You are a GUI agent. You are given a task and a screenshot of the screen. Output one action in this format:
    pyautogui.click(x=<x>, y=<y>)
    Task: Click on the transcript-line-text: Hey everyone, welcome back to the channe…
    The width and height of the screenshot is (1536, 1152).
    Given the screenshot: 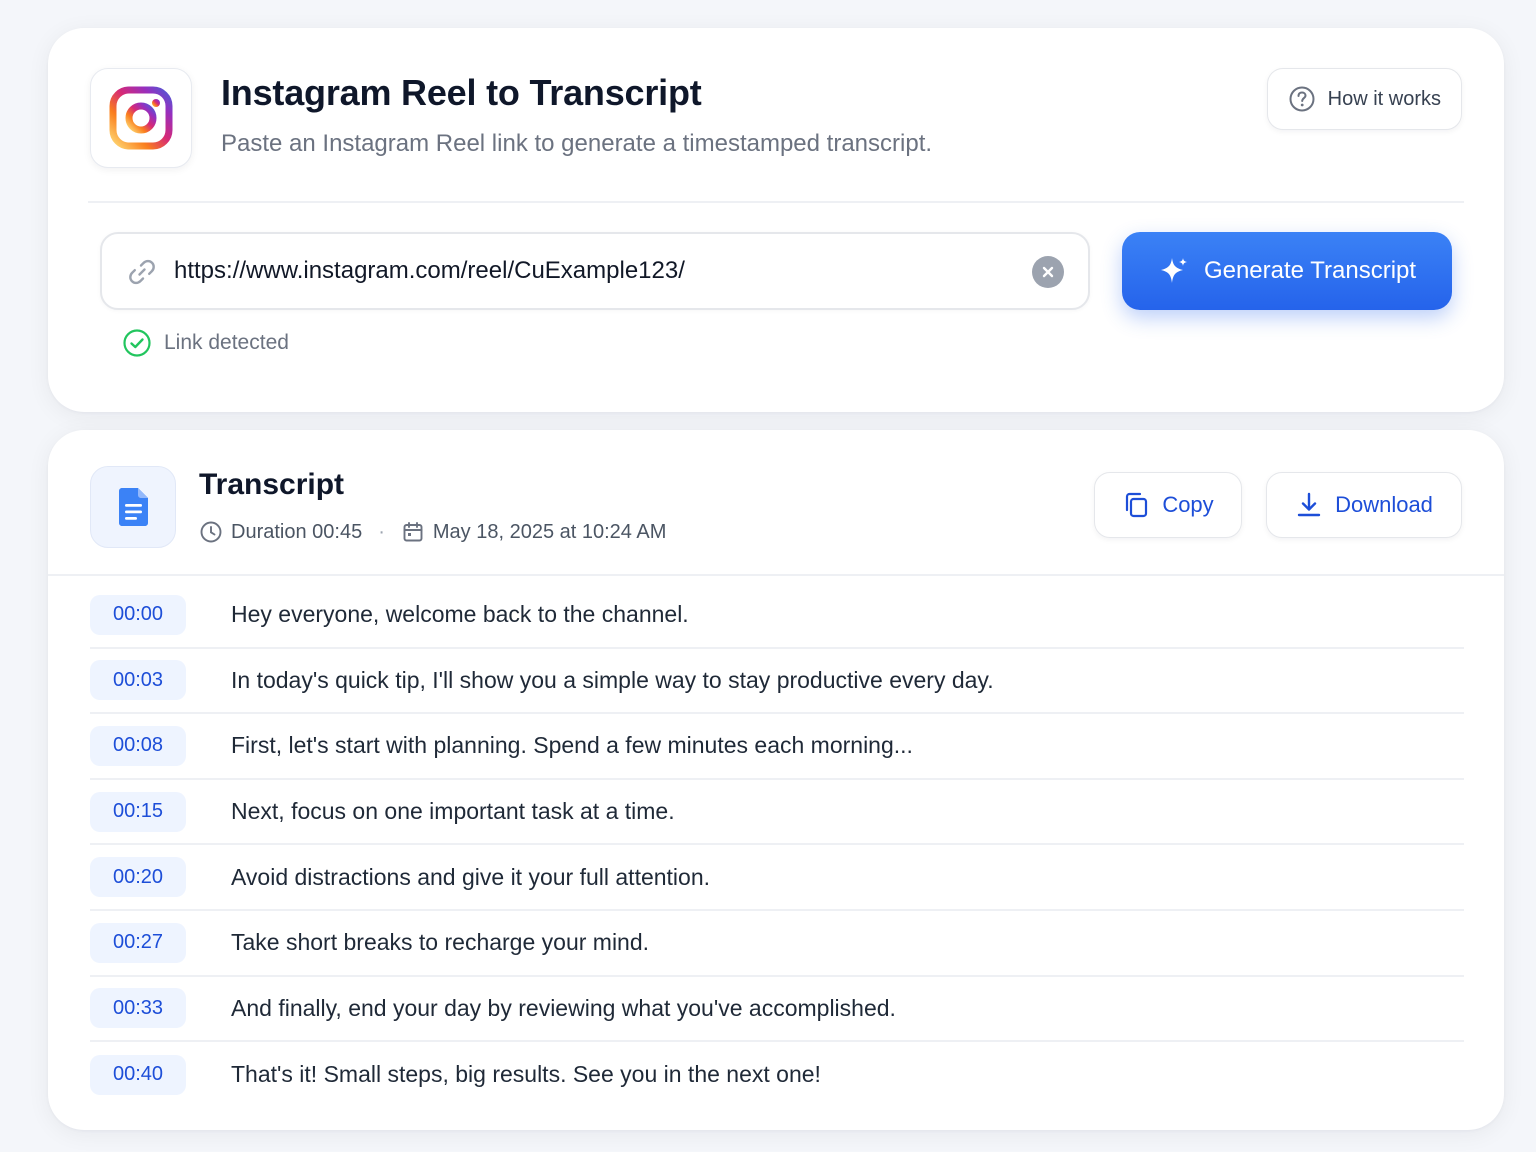 What is the action you would take?
    pyautogui.click(x=460, y=614)
    